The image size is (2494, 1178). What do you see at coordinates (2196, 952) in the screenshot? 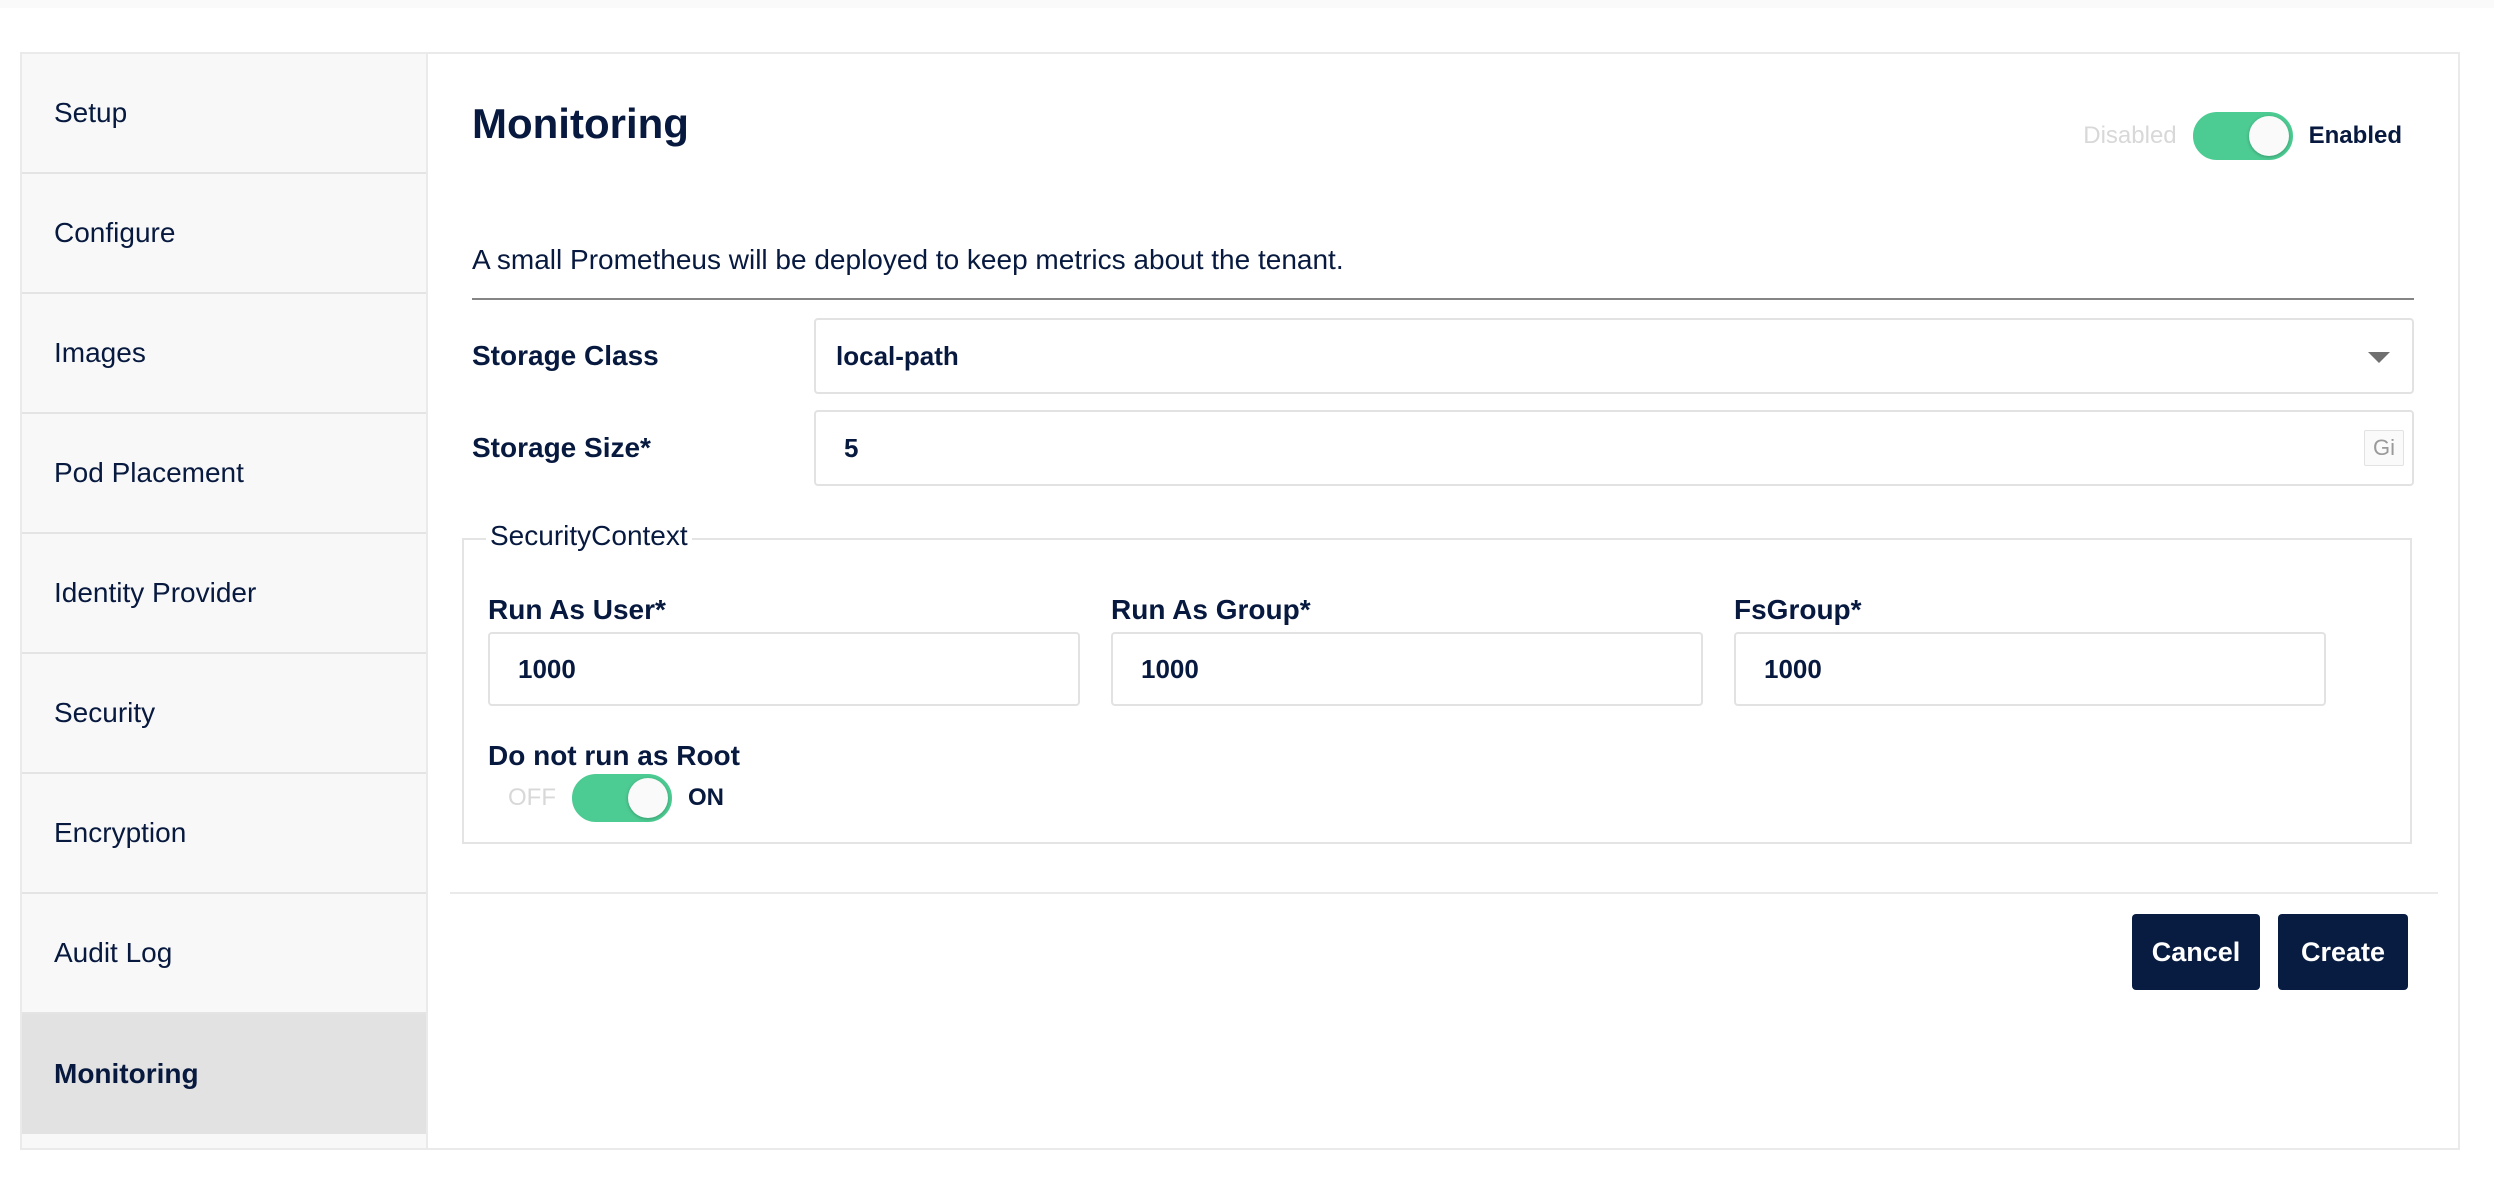
I see `cancel-button: Cancel` at bounding box center [2196, 952].